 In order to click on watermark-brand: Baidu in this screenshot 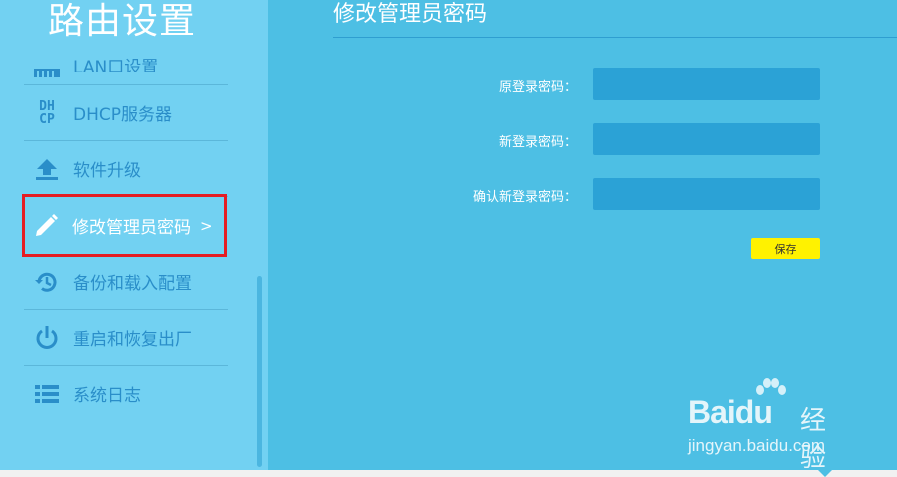, I will do `click(730, 412)`.